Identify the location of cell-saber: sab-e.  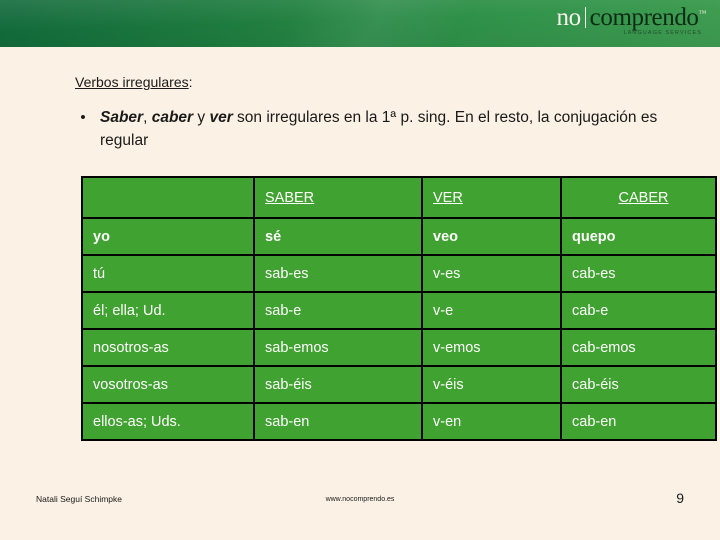
(338, 310).